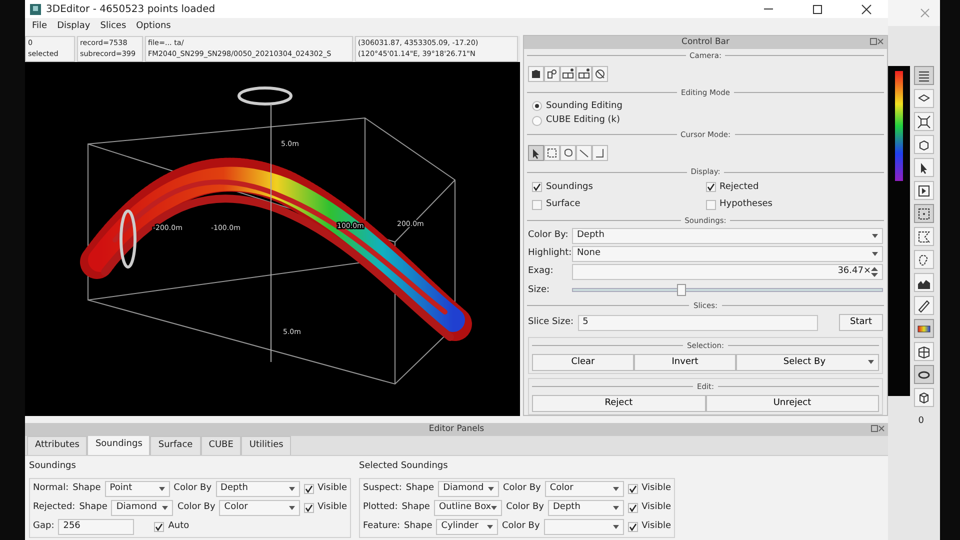 This screenshot has height=540, width=960. Describe the element at coordinates (137, 488) in the screenshot. I see `shape-dropdown: Point` at that location.